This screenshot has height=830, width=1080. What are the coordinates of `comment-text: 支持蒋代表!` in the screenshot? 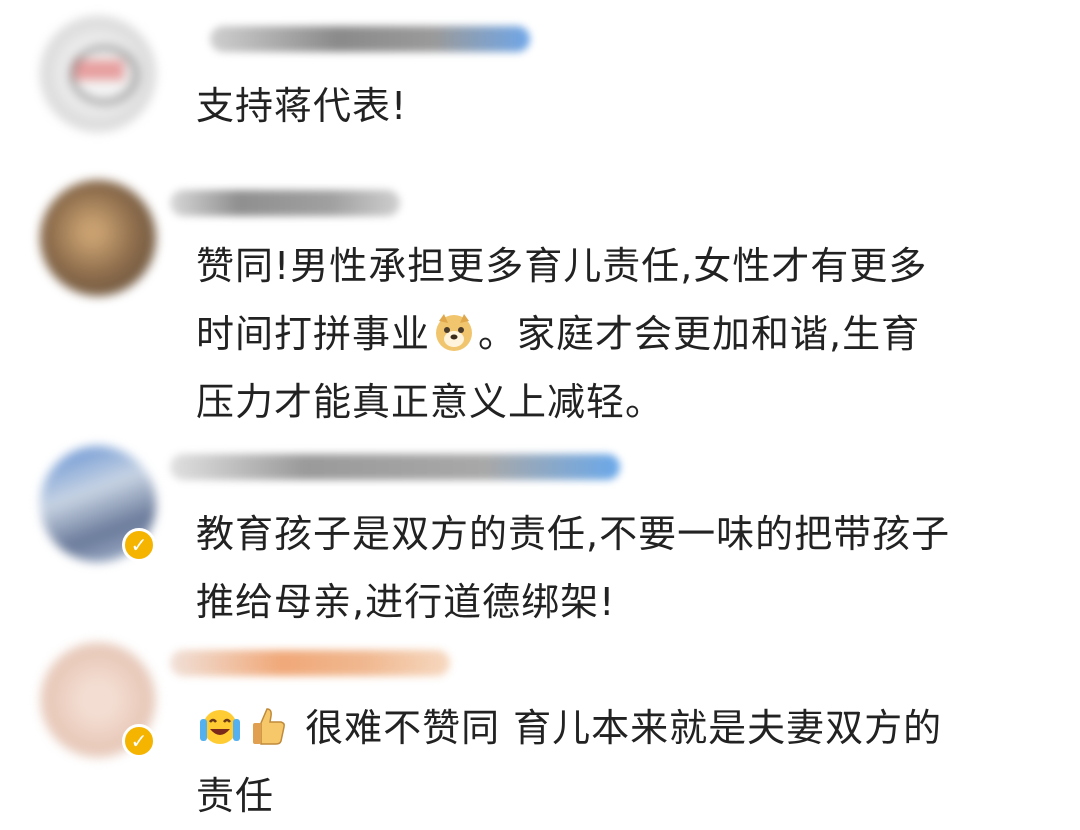 It's located at (302, 106).